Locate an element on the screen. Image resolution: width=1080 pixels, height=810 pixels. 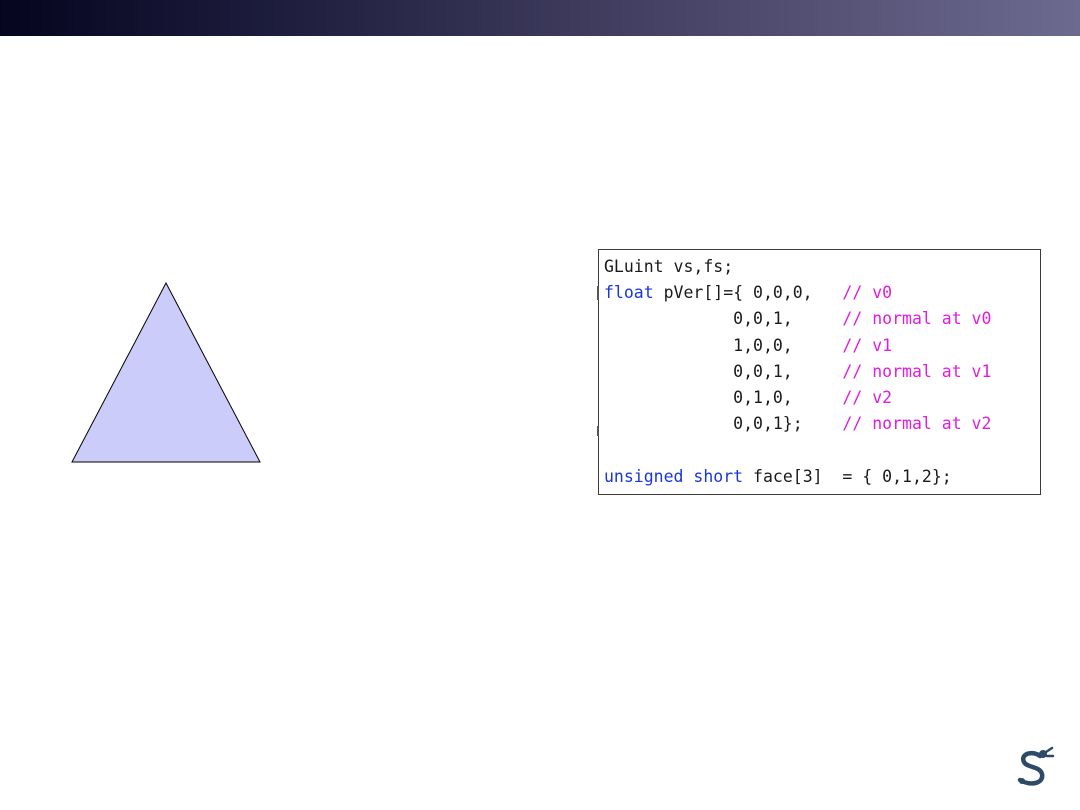
code-token-type: unsigned is located at coordinates (644, 476).